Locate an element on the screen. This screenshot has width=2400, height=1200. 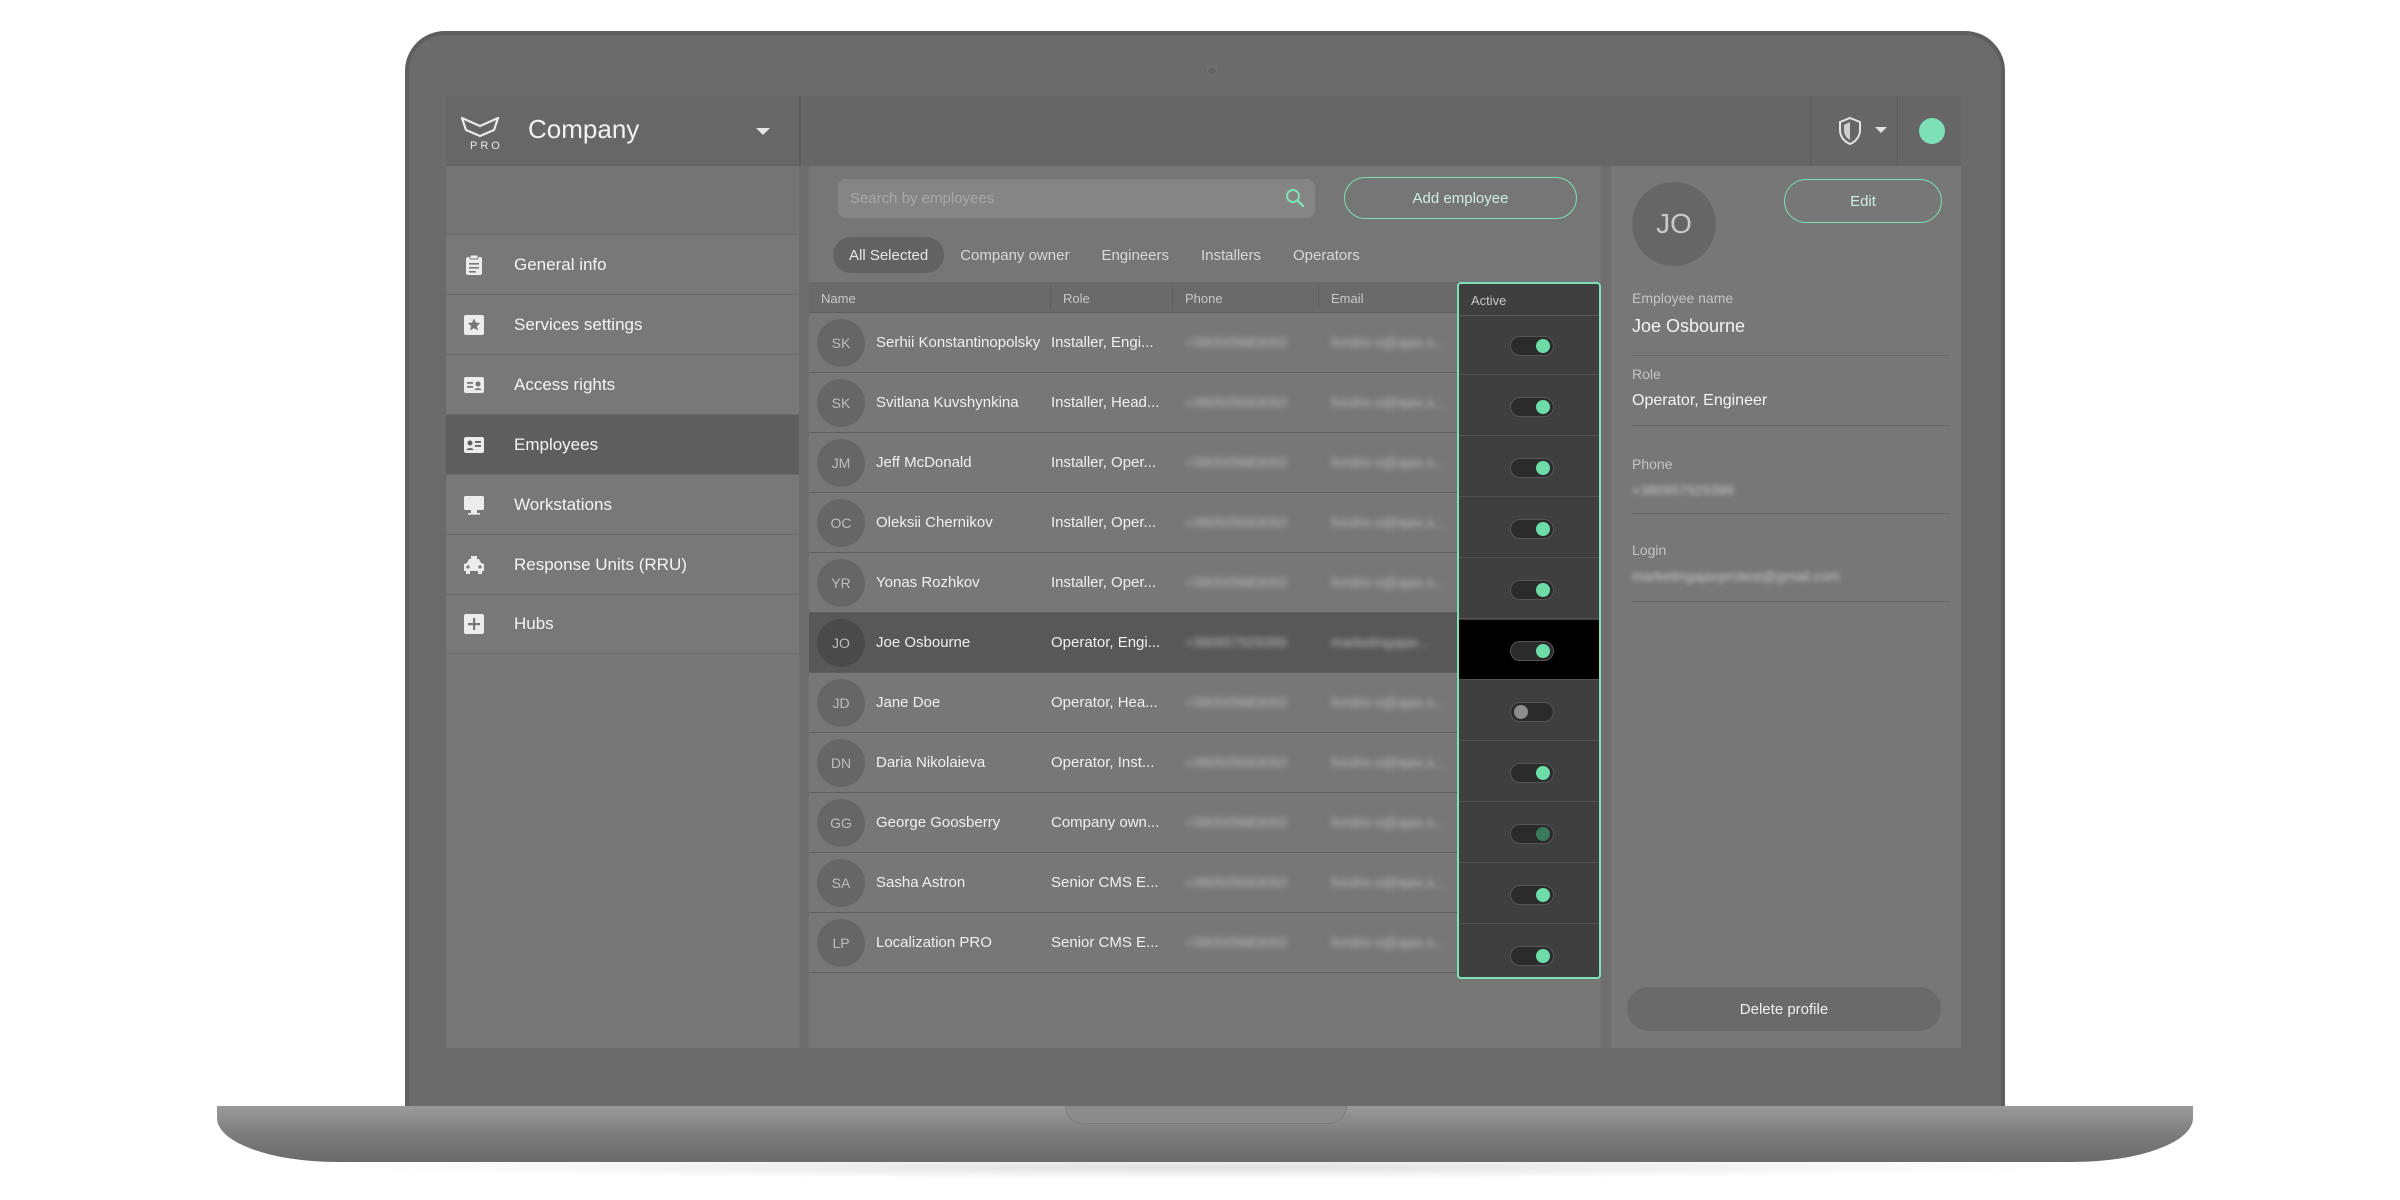
avatar: OC is located at coordinates (841, 523).